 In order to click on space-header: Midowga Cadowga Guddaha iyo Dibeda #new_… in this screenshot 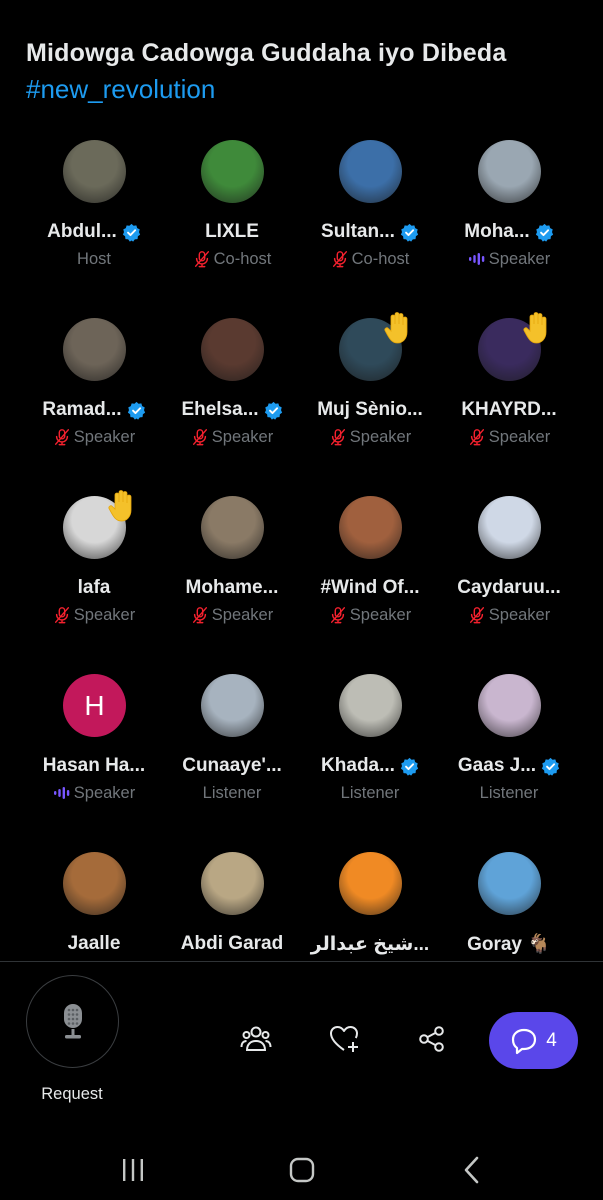, I will do `click(306, 71)`.